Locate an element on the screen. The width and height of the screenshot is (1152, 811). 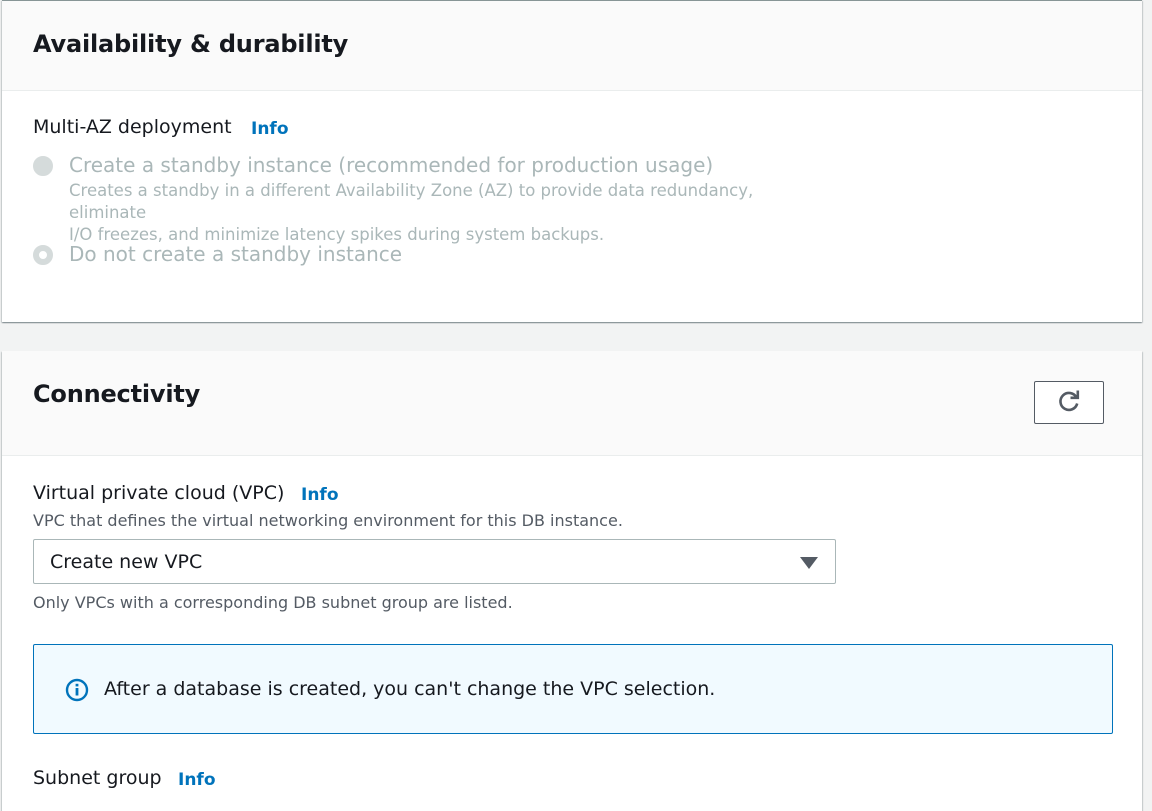
subnet-group-info-link: Info is located at coordinates (197, 780).